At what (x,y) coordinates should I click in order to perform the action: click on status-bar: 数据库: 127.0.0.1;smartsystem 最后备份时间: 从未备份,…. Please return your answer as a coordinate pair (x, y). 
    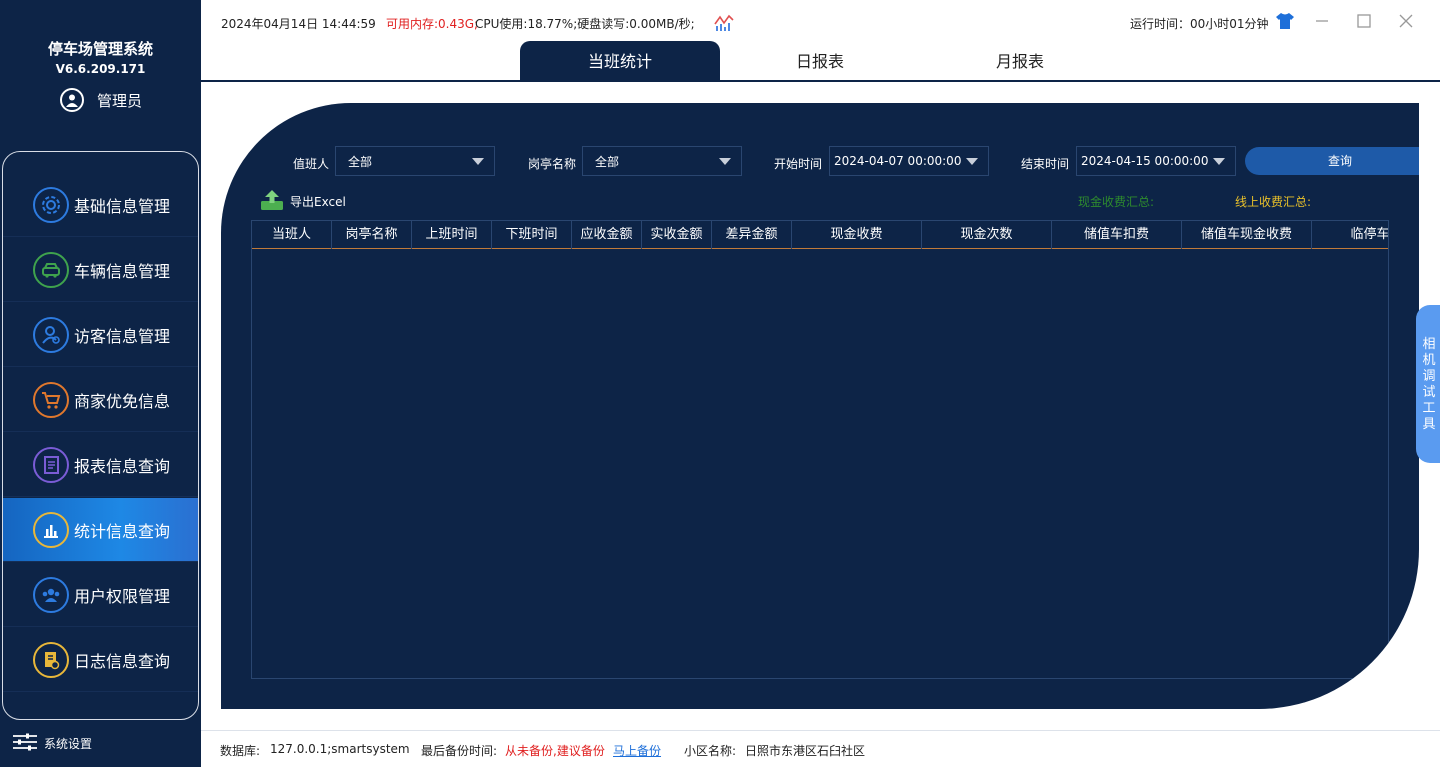
    Looking at the image, I should click on (820, 748).